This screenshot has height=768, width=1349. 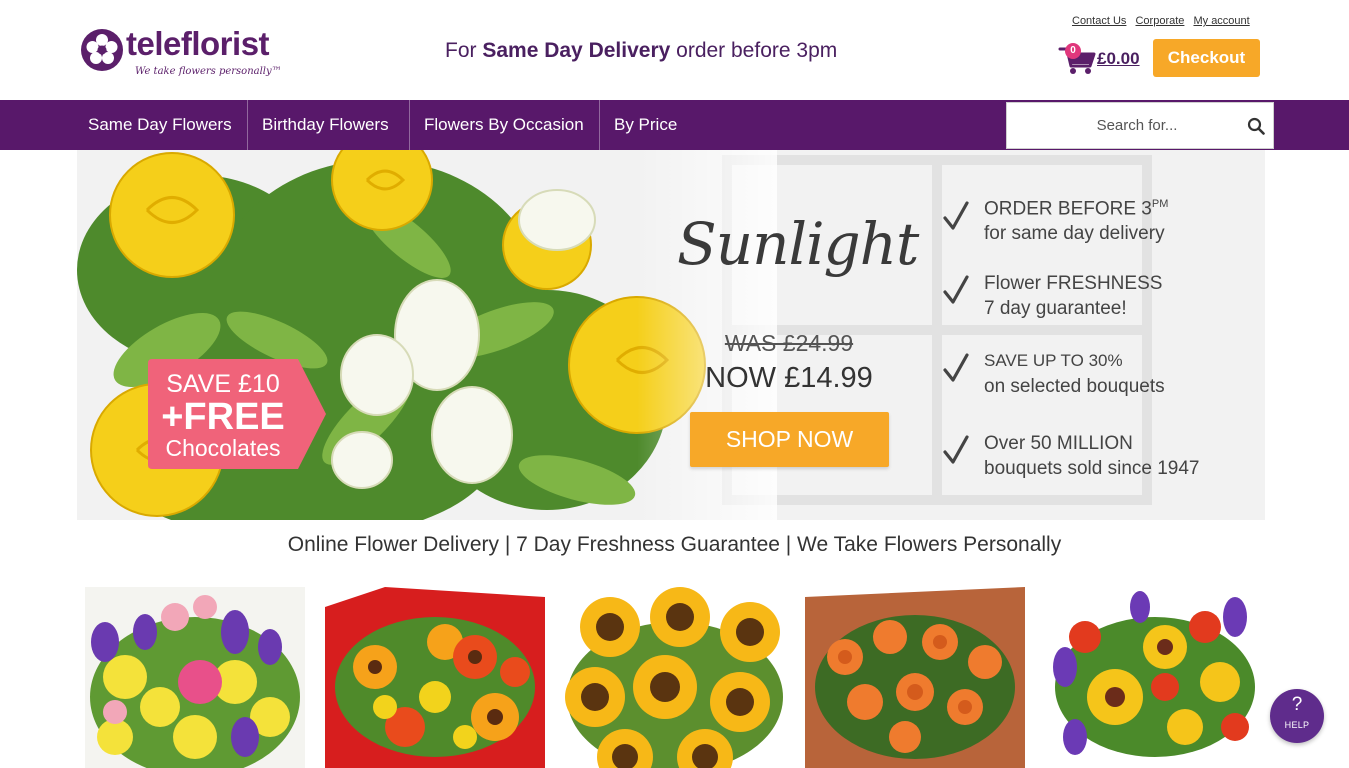 I want to click on teleflorist-logo: teleflorist We take flowers personally™, so click(x=180, y=54).